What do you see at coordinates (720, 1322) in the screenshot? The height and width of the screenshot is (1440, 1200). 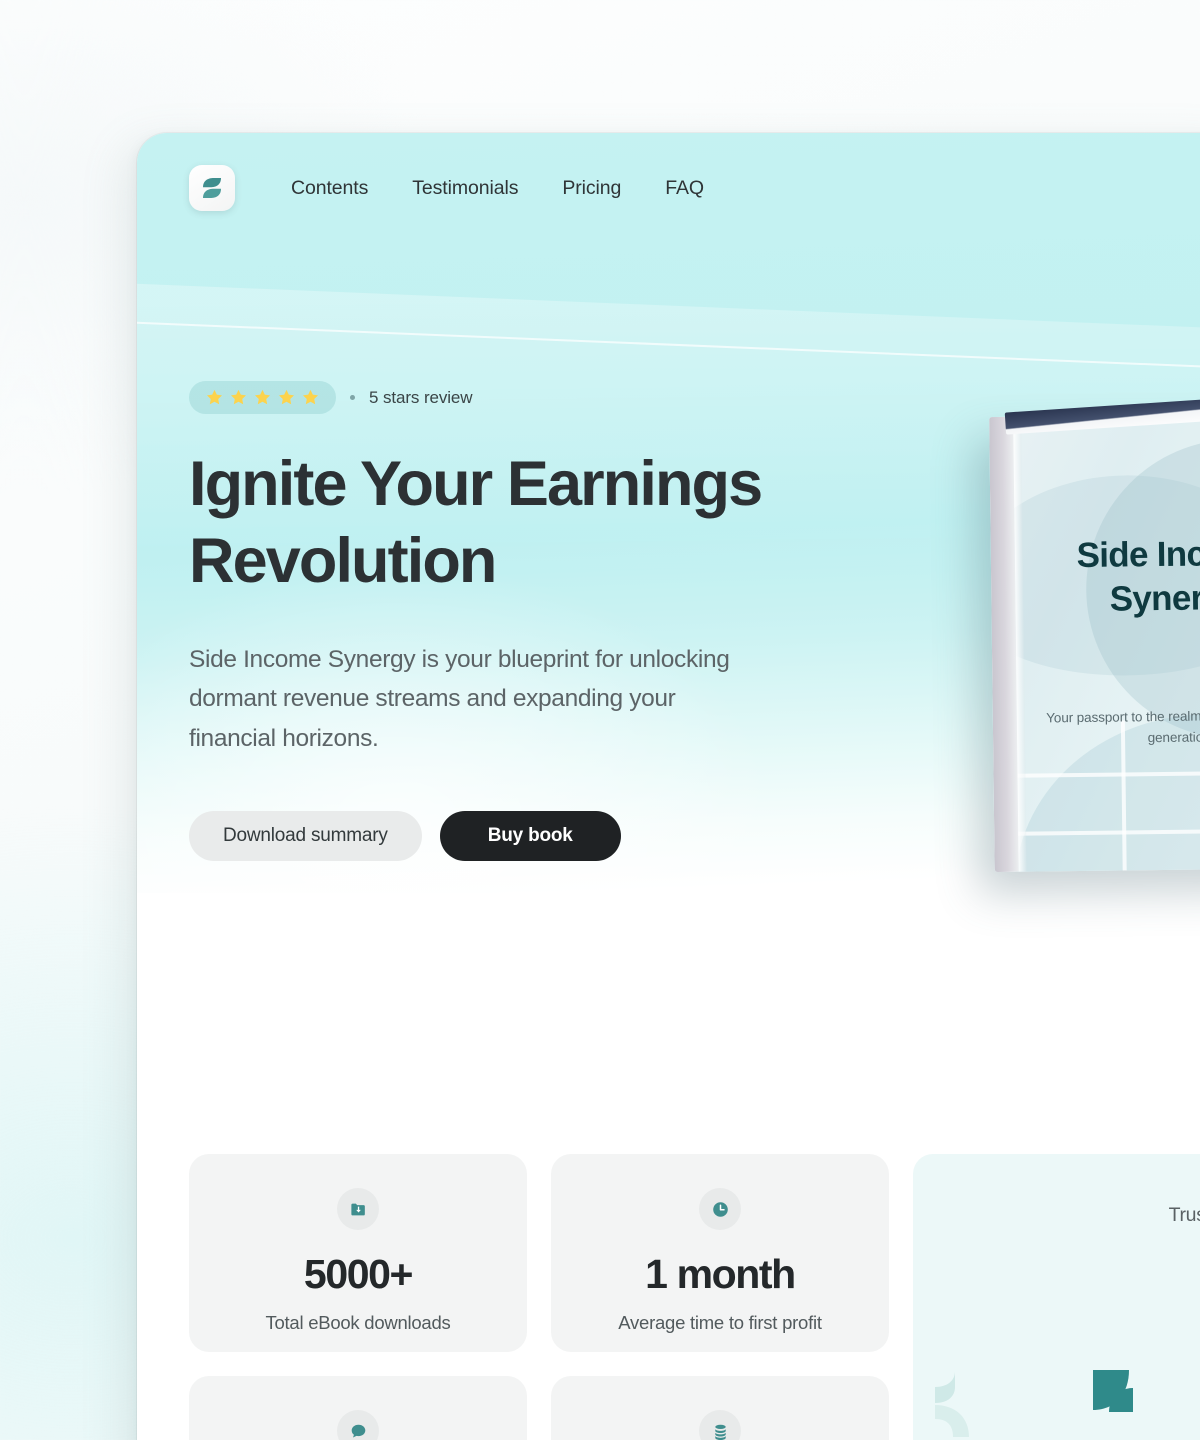 I see `stat-label: Average time to first profit` at bounding box center [720, 1322].